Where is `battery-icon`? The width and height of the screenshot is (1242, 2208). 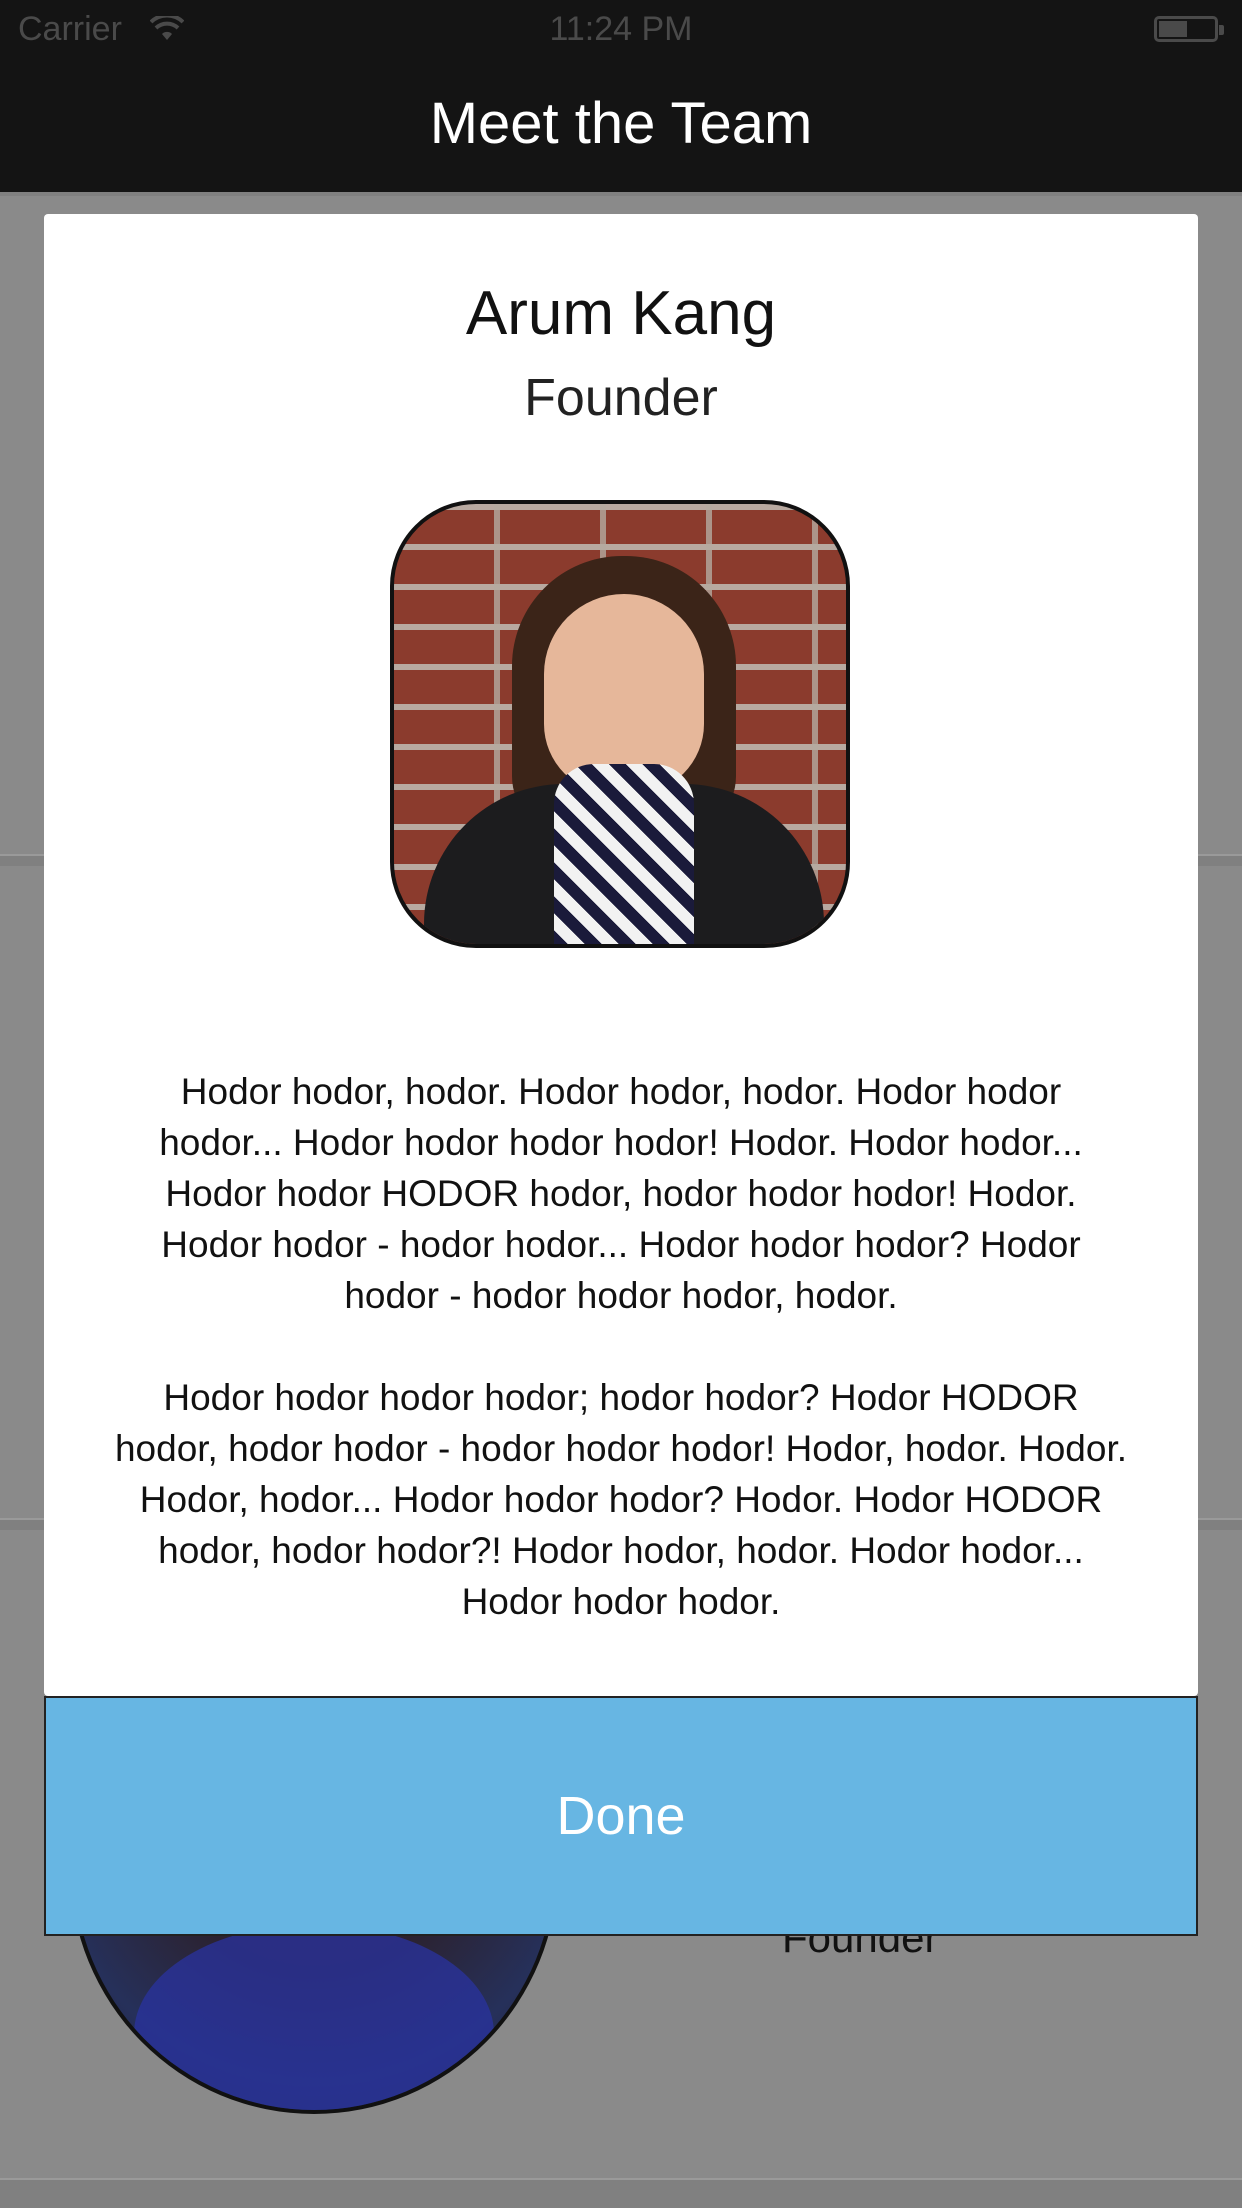 battery-icon is located at coordinates (1189, 29).